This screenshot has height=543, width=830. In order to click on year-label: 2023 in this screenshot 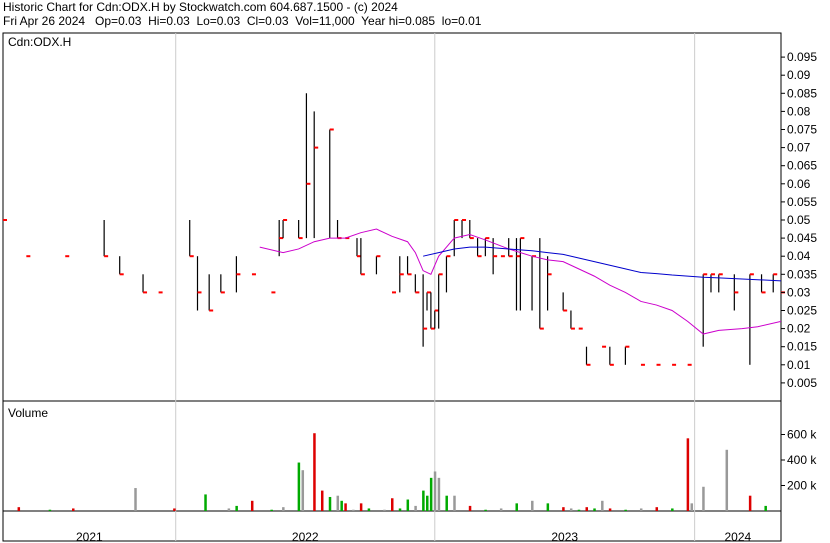, I will do `click(564, 536)`.